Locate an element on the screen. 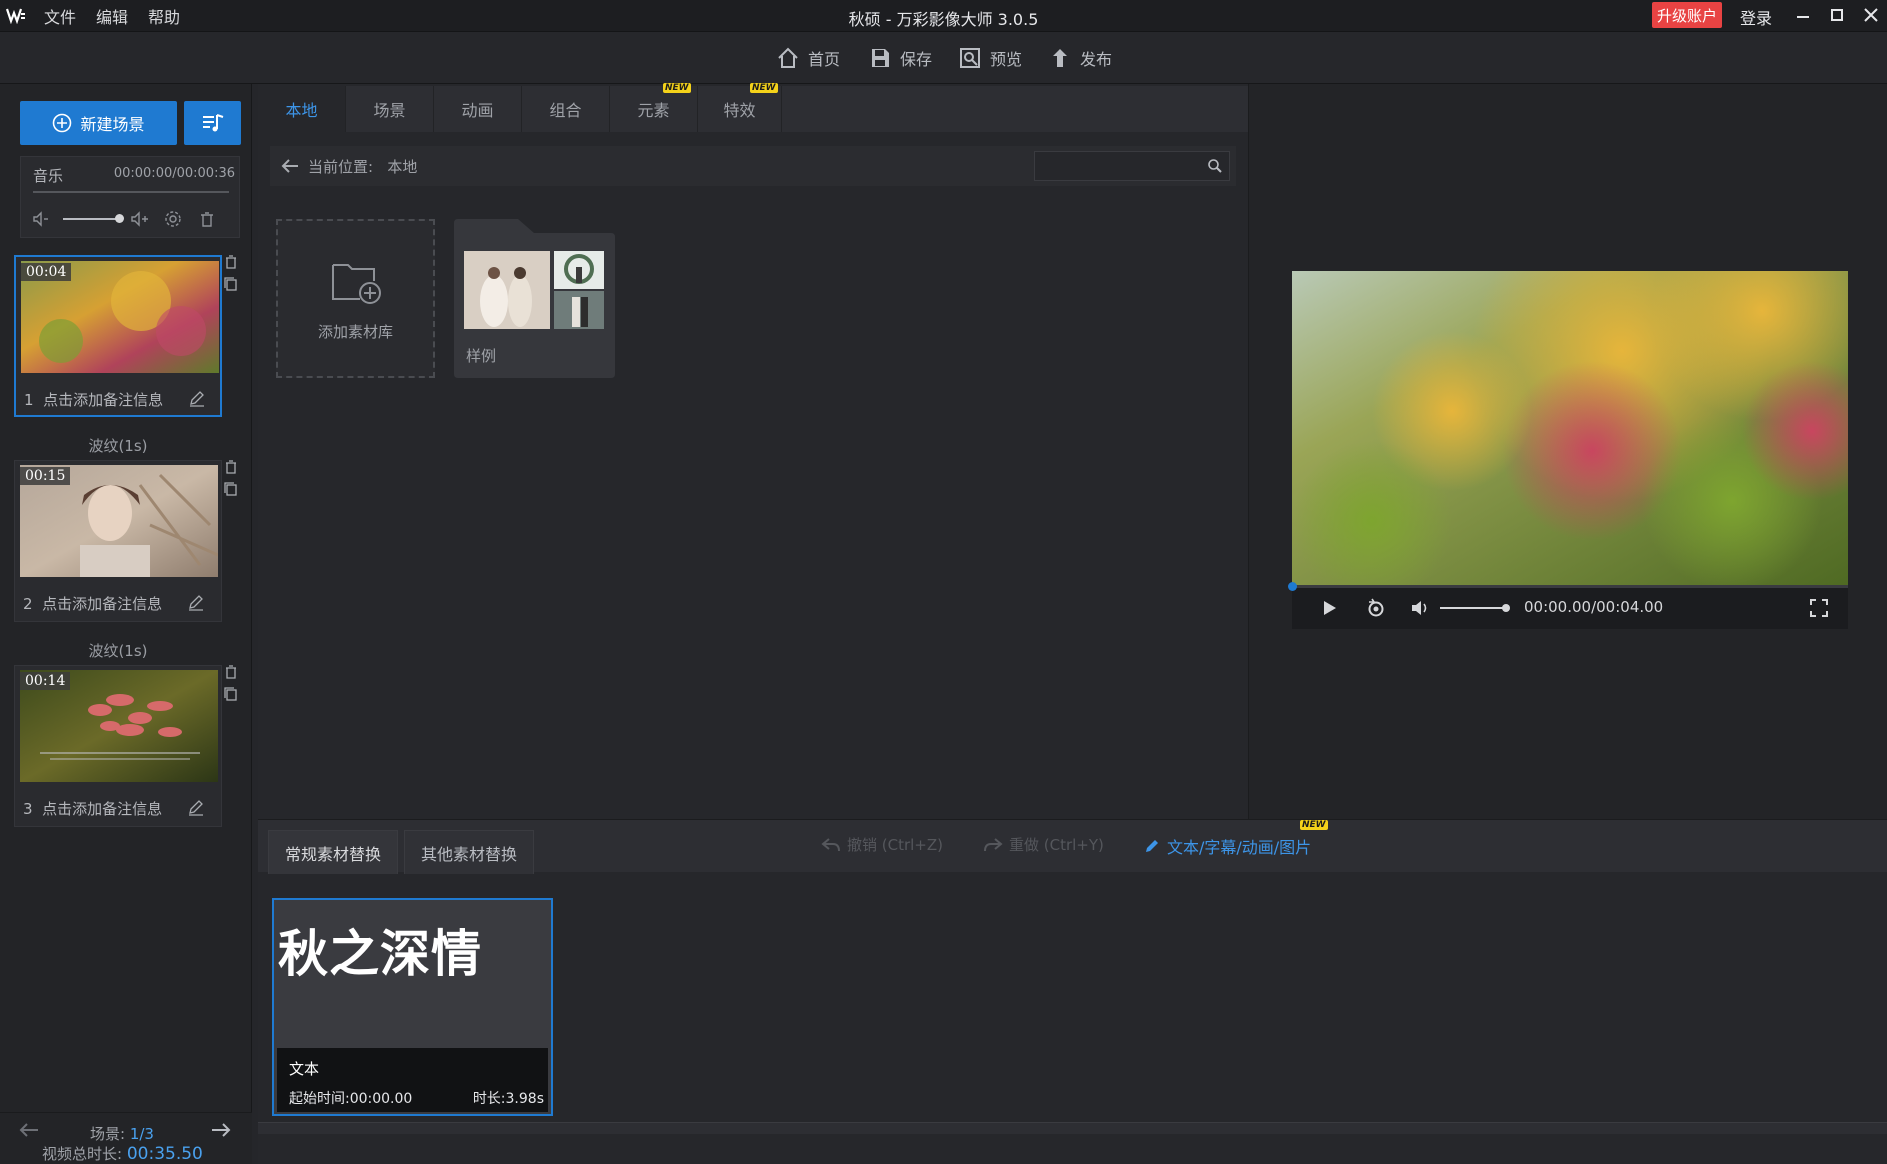 This screenshot has width=1887, height=1164. next-scene-arrow-icon is located at coordinates (221, 1130).